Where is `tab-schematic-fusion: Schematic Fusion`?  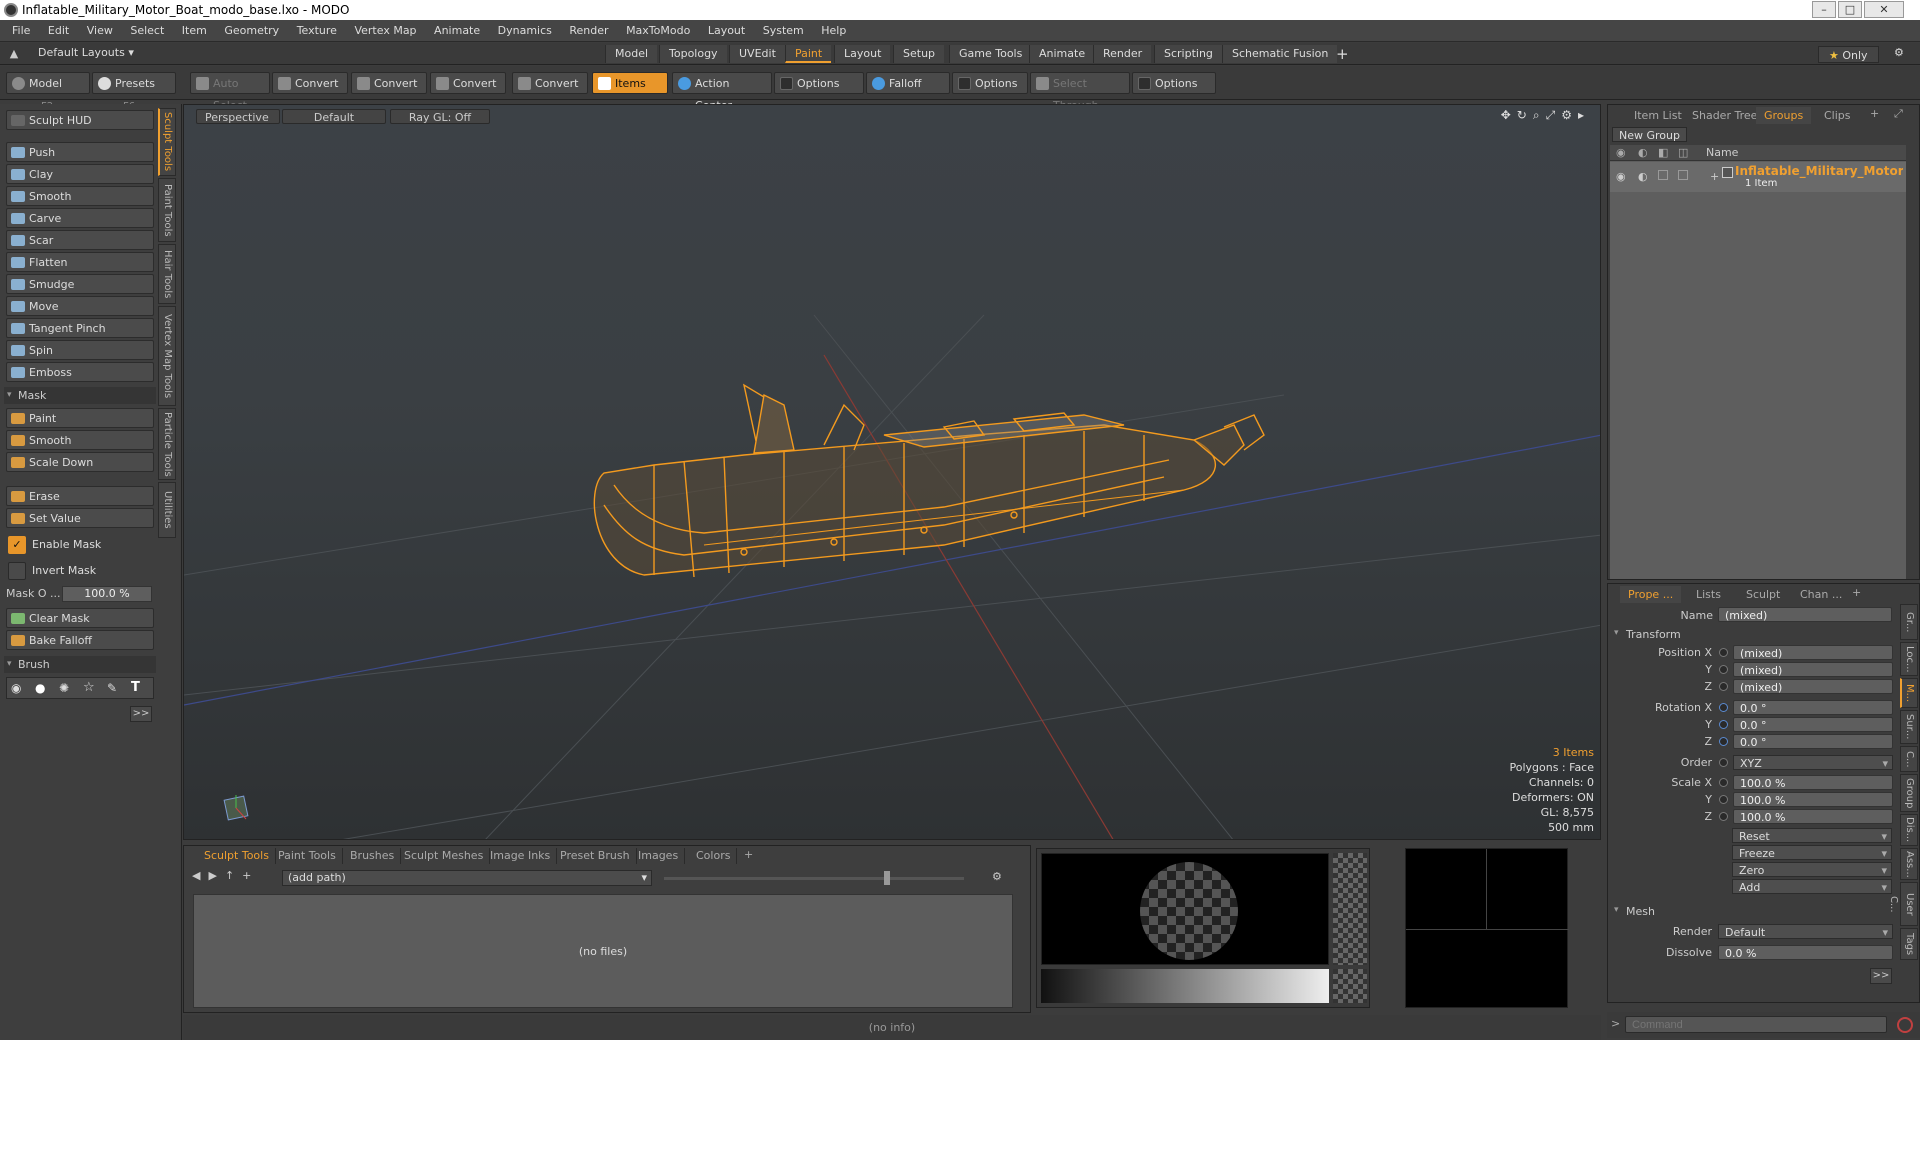
tab-schematic-fusion: Schematic Fusion is located at coordinates (1280, 54).